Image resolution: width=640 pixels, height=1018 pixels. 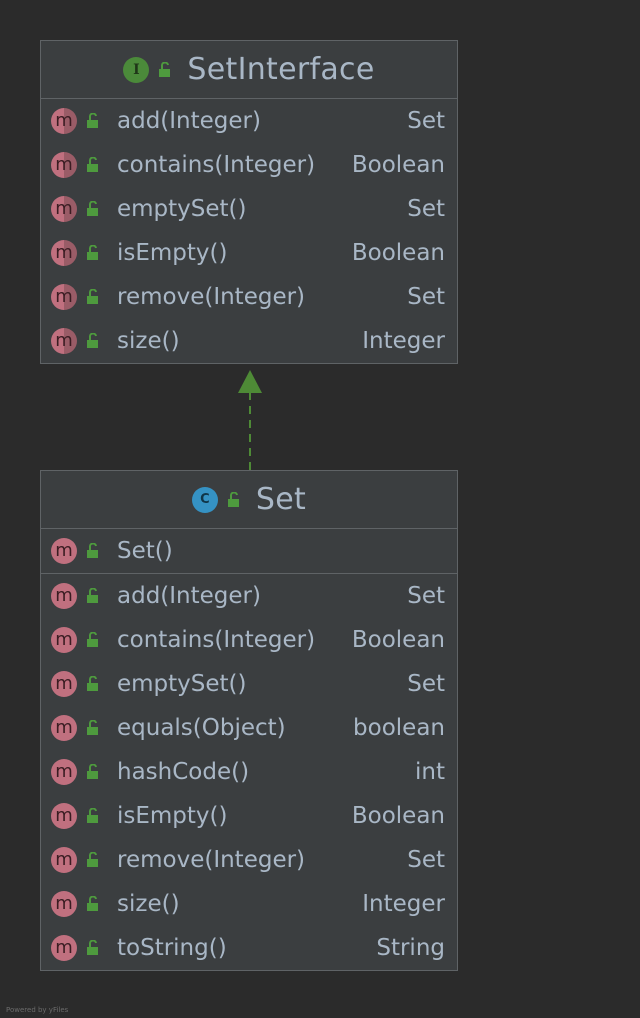 I want to click on method-row: m Set(), so click(x=249, y=551).